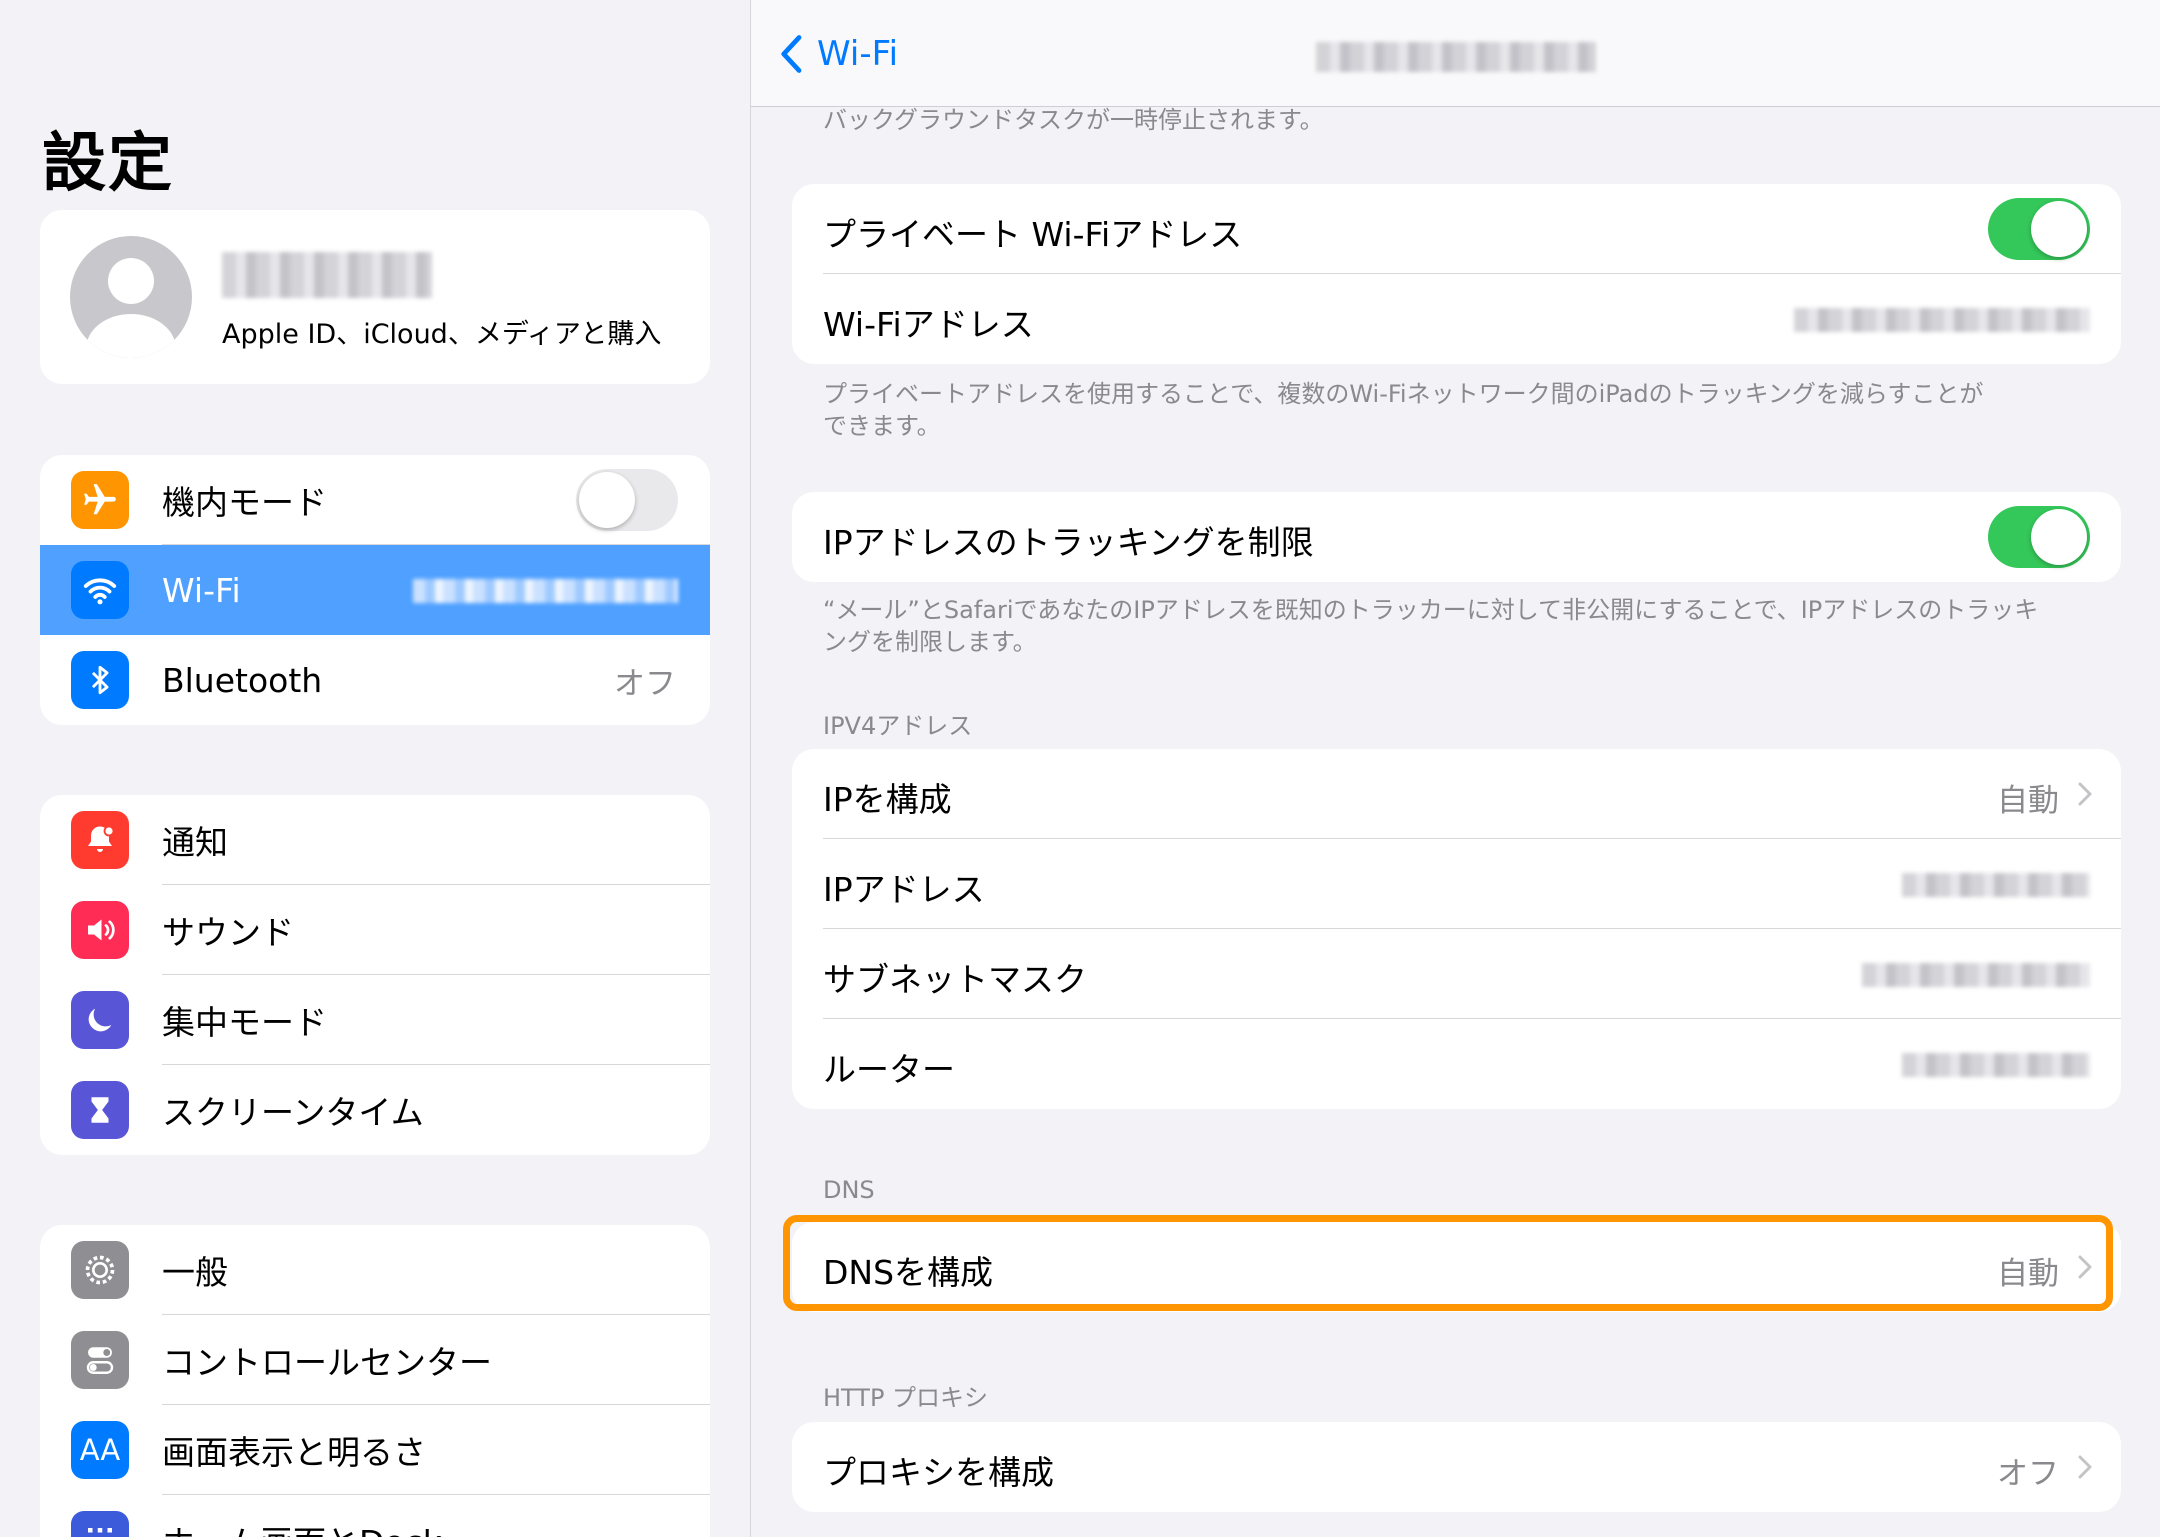  What do you see at coordinates (100, 500) in the screenshot?
I see `airplane-icon` at bounding box center [100, 500].